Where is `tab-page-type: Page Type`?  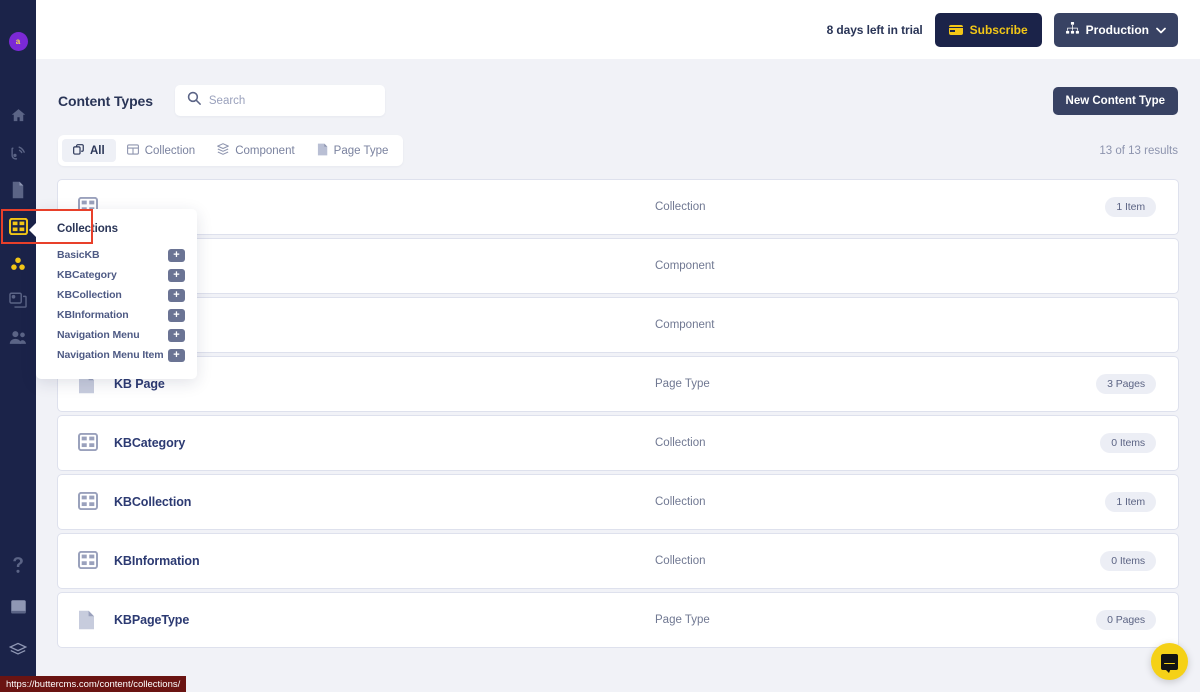
tab-page-type: Page Type is located at coordinates (353, 150).